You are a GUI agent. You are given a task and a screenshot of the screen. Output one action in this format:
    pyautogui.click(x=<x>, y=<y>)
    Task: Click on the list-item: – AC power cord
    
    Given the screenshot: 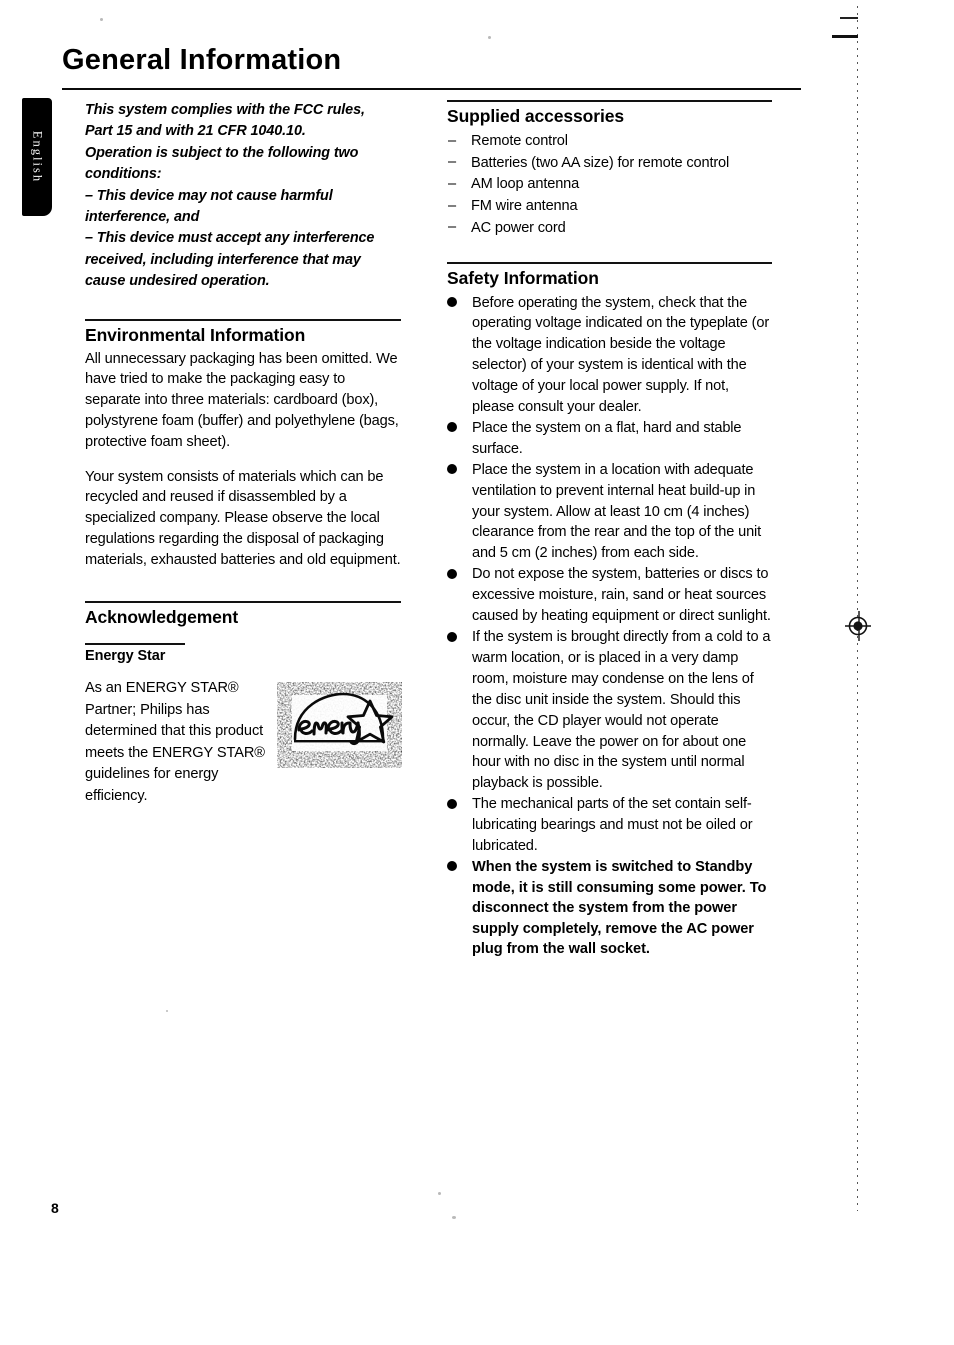 What is the action you would take?
    pyautogui.click(x=609, y=228)
    